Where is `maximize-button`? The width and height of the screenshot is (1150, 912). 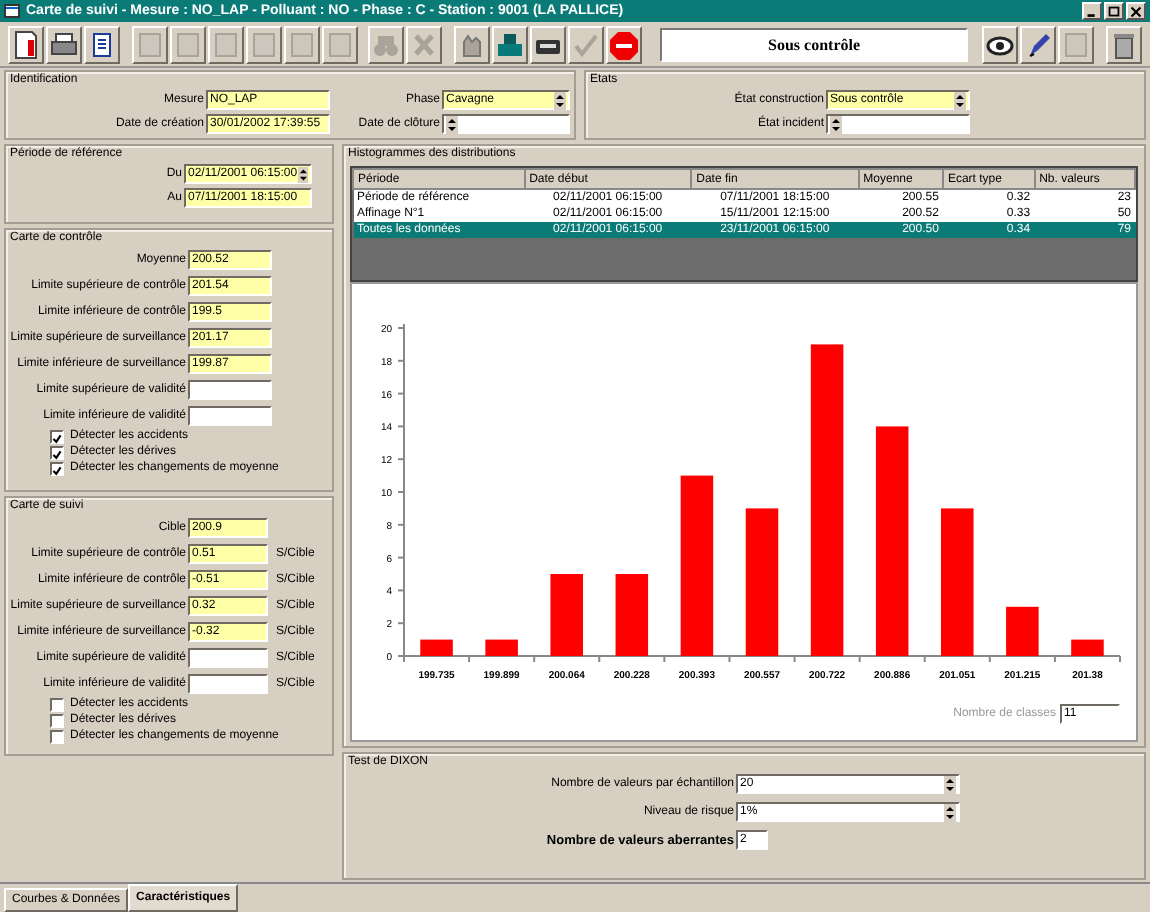
maximize-button is located at coordinates (1114, 11).